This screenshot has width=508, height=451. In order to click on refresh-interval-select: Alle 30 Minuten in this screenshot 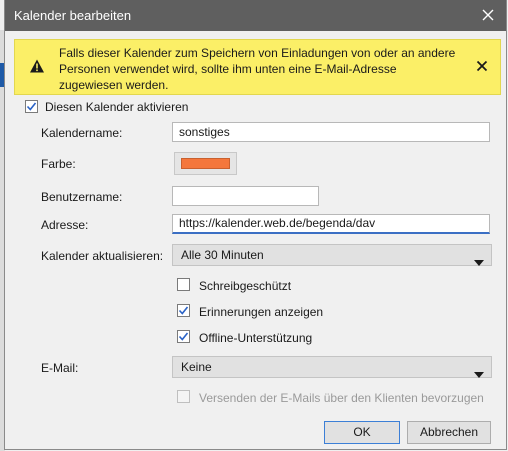, I will do `click(332, 255)`.